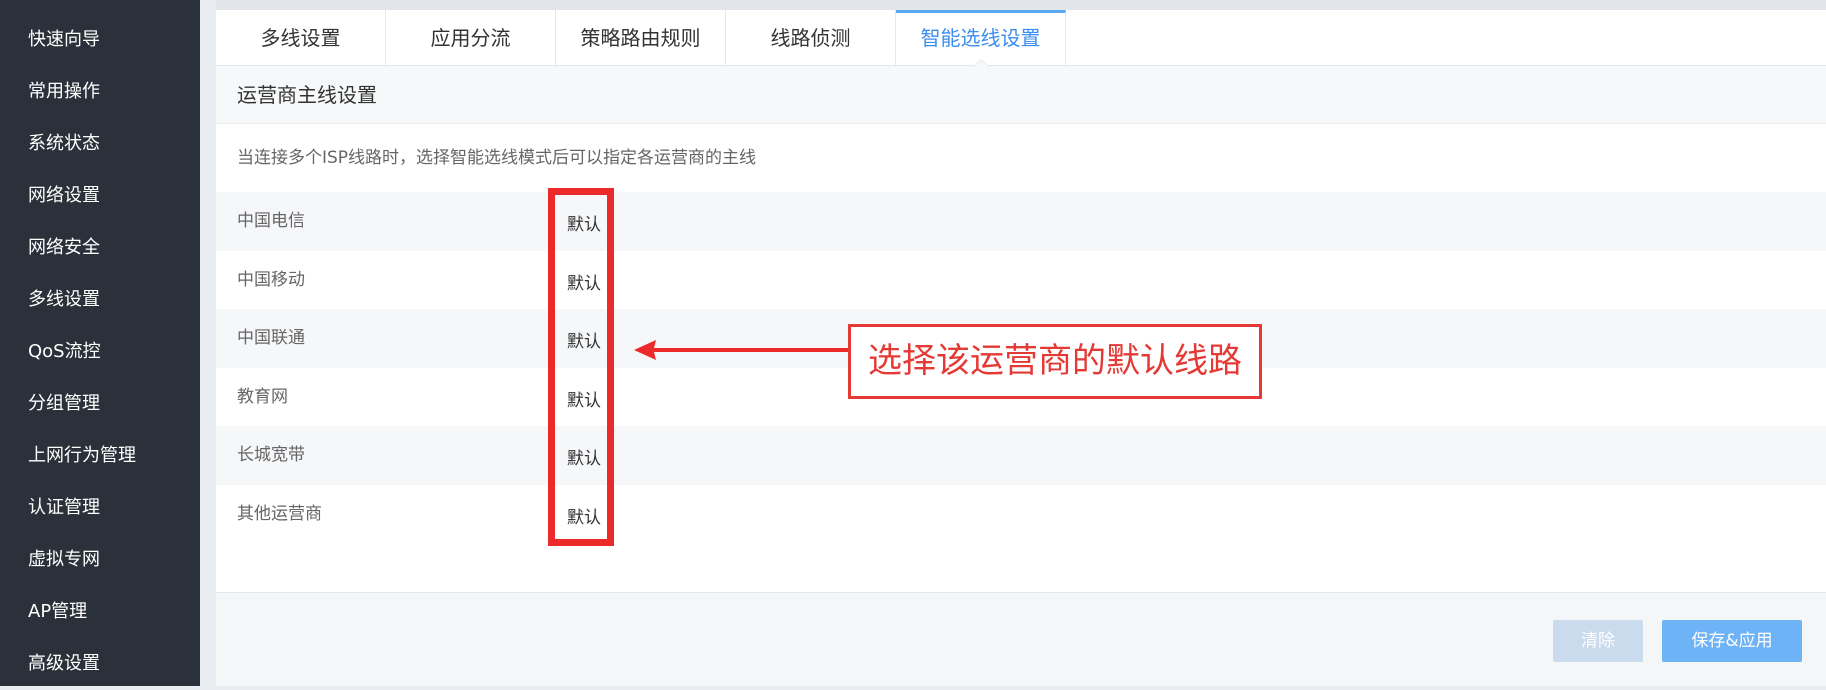 Image resolution: width=1826 pixels, height=690 pixels. What do you see at coordinates (1055, 361) in the screenshot?
I see `annotation-callout: 选择该运营商的默认线路` at bounding box center [1055, 361].